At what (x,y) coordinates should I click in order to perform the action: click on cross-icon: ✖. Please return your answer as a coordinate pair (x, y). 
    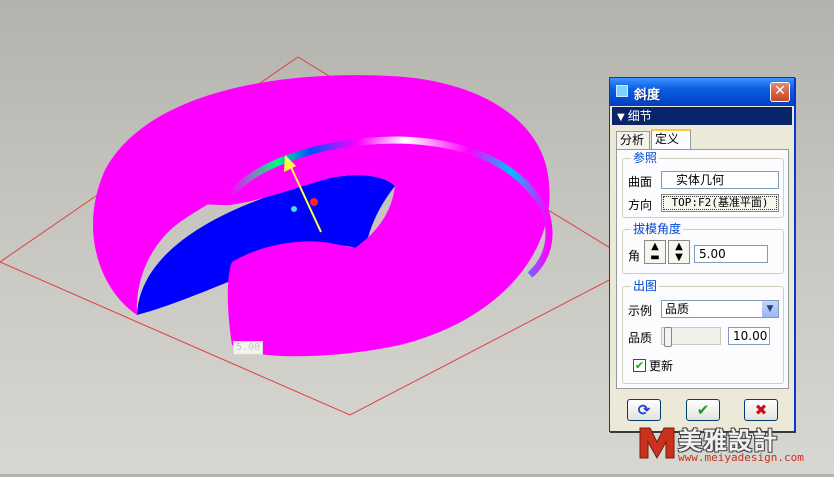
    Looking at the image, I should click on (761, 410).